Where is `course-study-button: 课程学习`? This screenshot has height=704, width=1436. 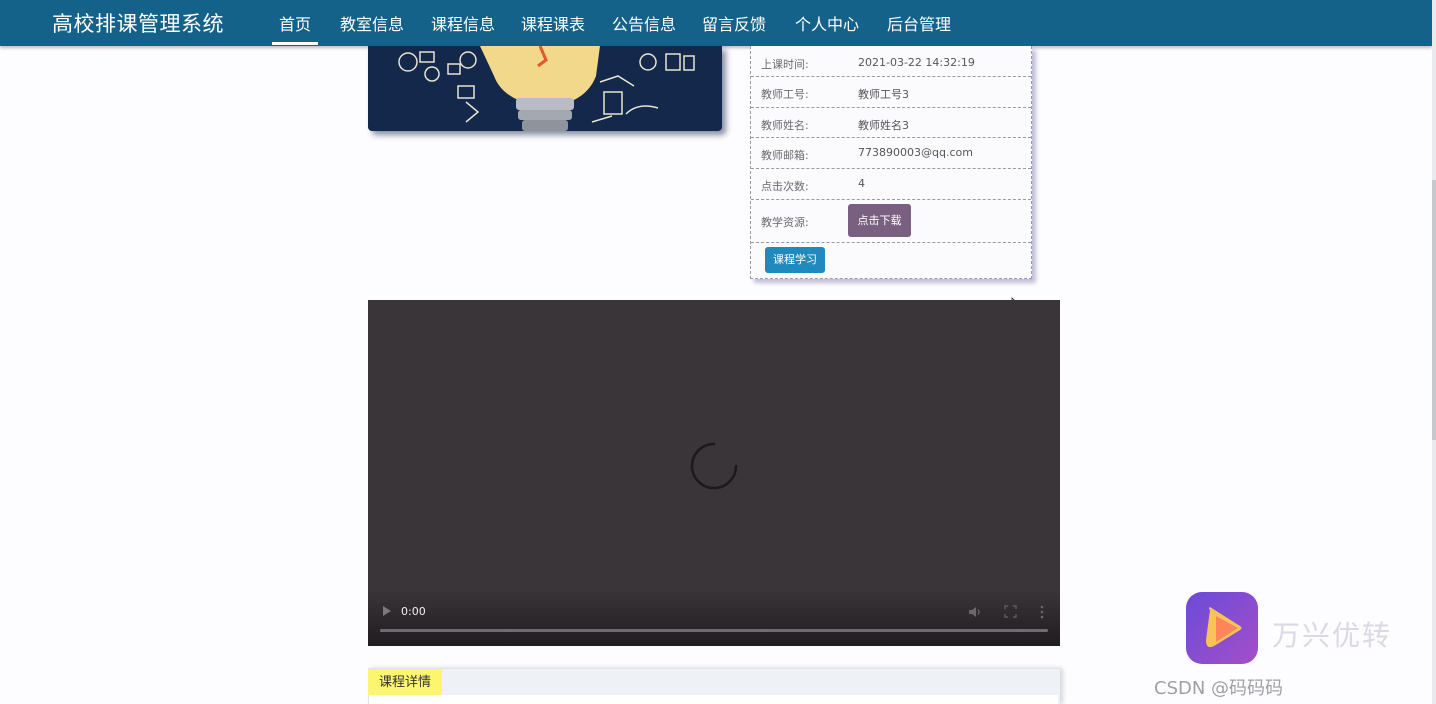
course-study-button: 课程学习 is located at coordinates (795, 260).